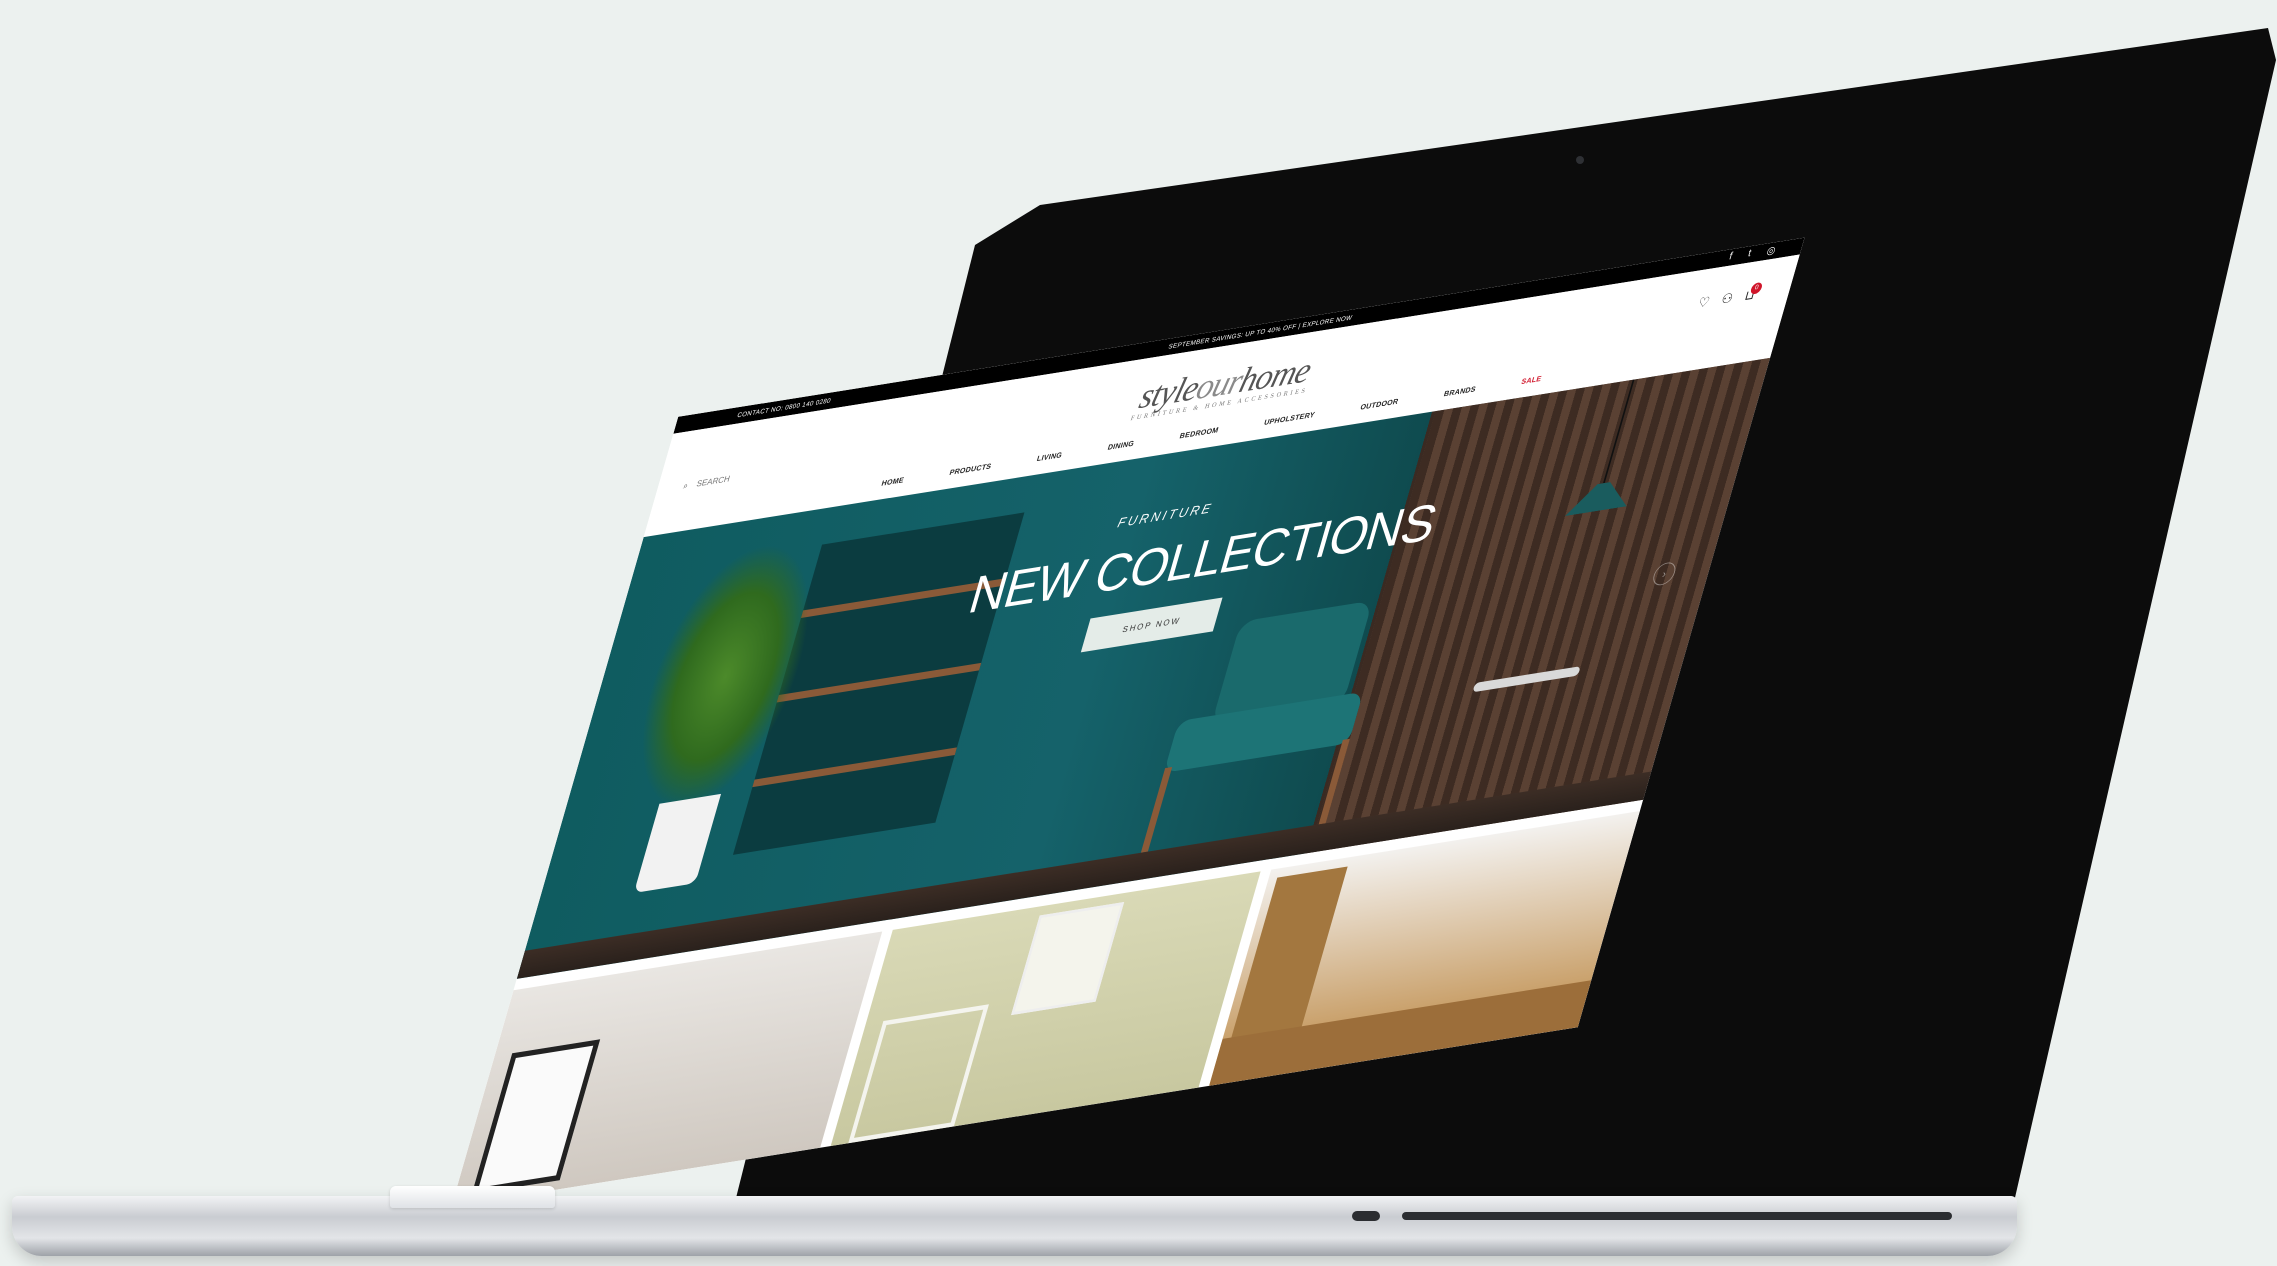  What do you see at coordinates (1727, 299) in the screenshot?
I see `account-icon: ⚇` at bounding box center [1727, 299].